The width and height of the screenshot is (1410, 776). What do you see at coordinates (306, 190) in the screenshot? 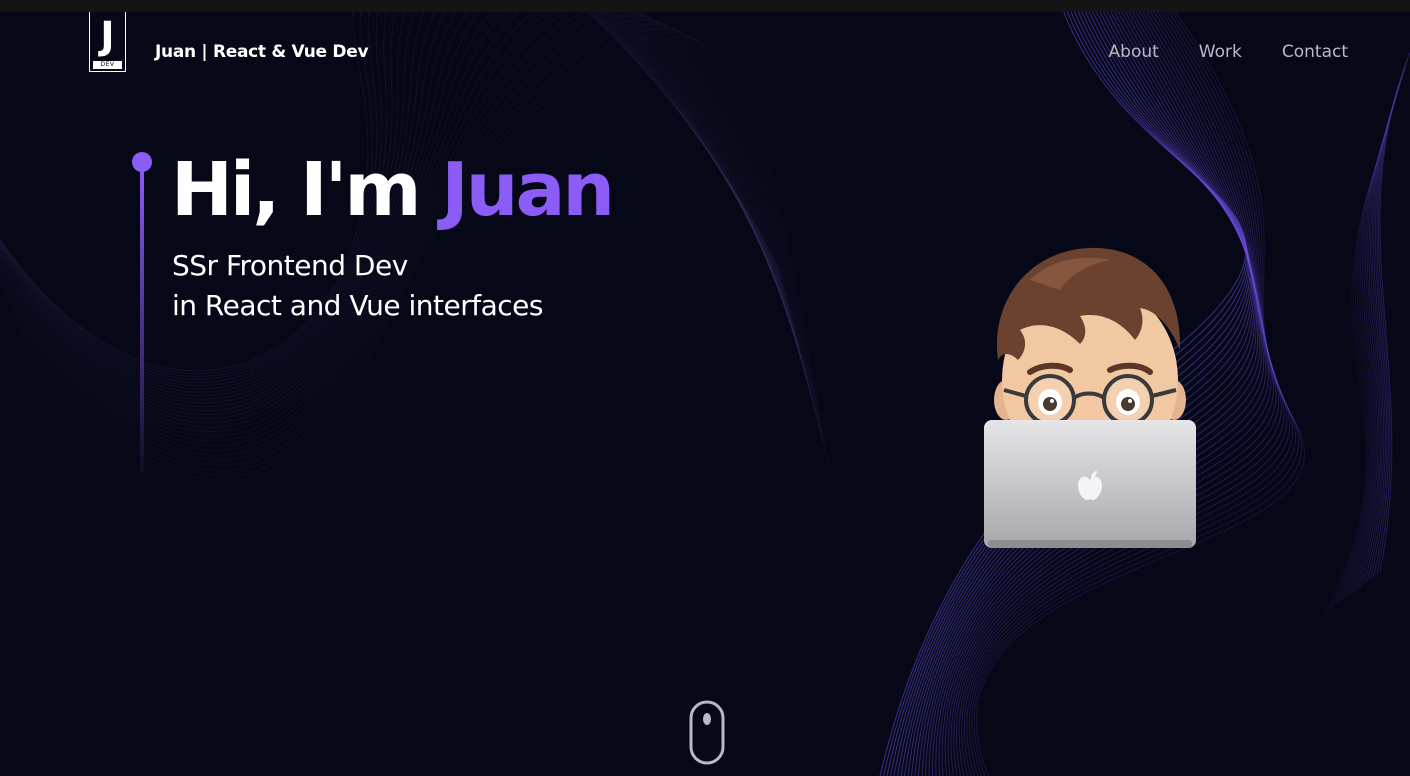
I see `hero-greeting: Hi, I'm` at bounding box center [306, 190].